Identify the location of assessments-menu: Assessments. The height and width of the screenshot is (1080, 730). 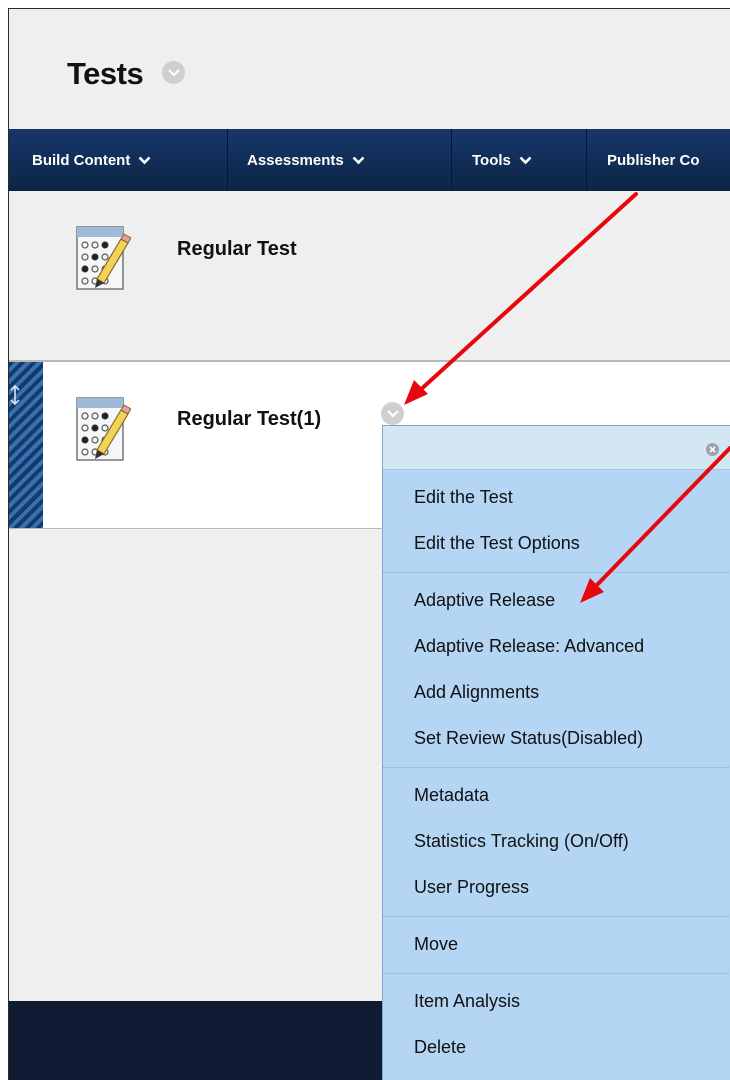
(340, 160).